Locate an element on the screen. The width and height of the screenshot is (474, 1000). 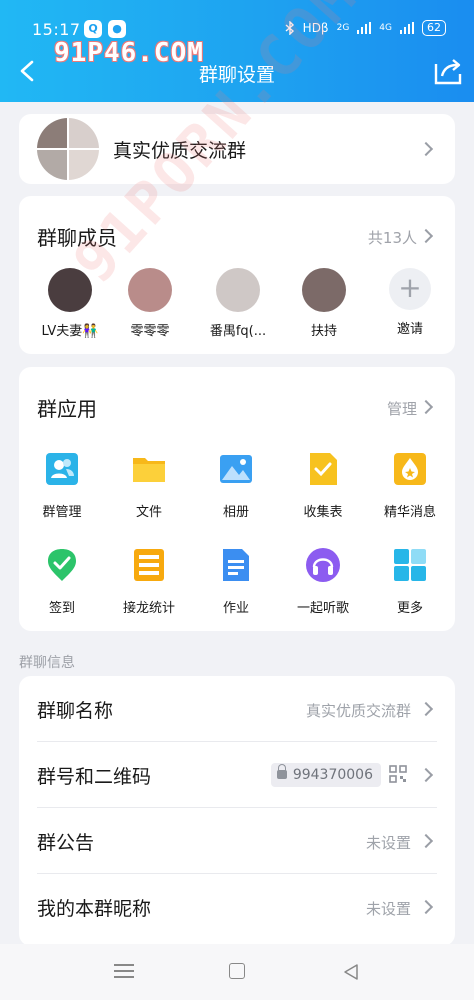
battery-indicator: 62 is located at coordinates (434, 28).